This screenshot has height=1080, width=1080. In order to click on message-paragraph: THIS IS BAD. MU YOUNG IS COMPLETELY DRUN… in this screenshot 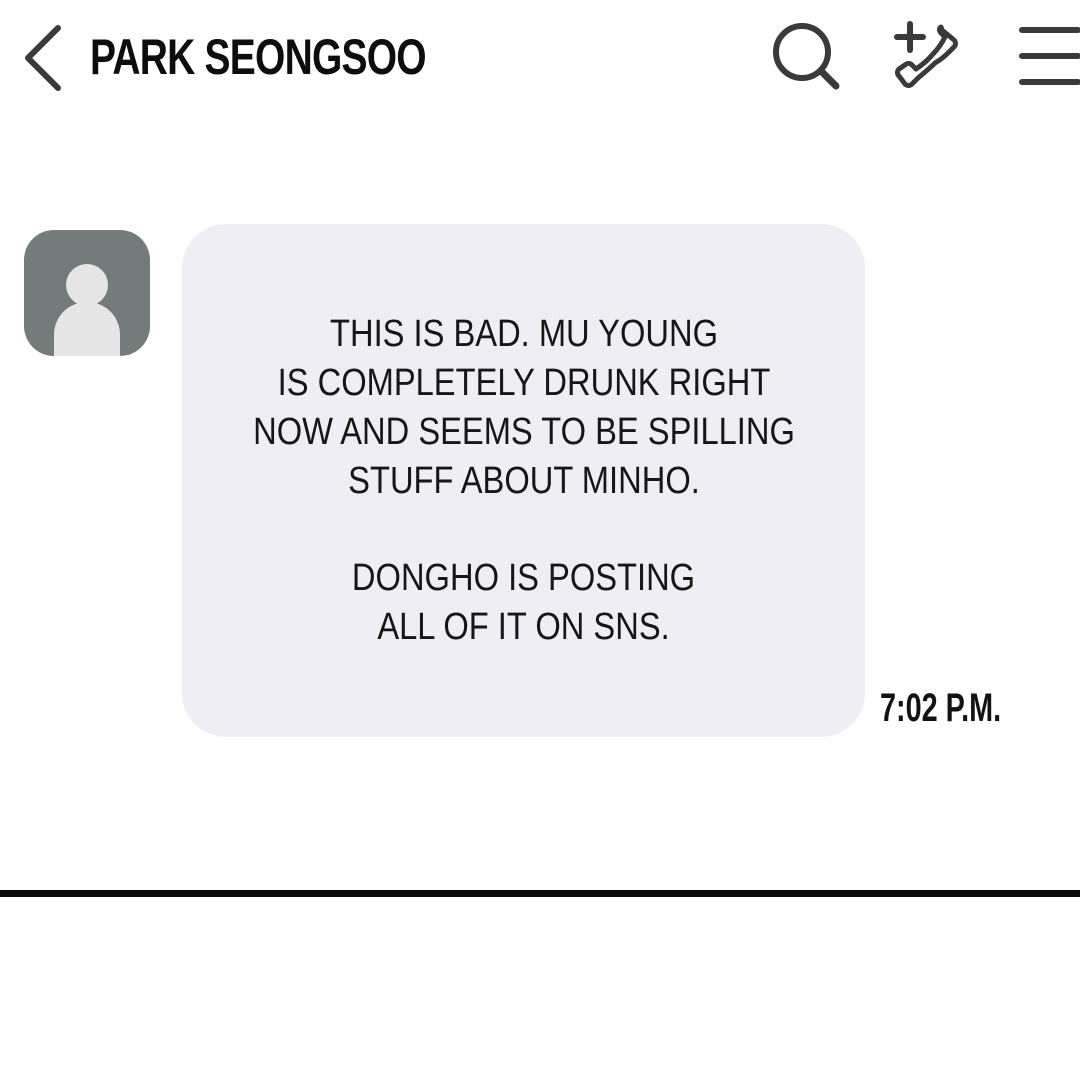, I will do `click(523, 407)`.